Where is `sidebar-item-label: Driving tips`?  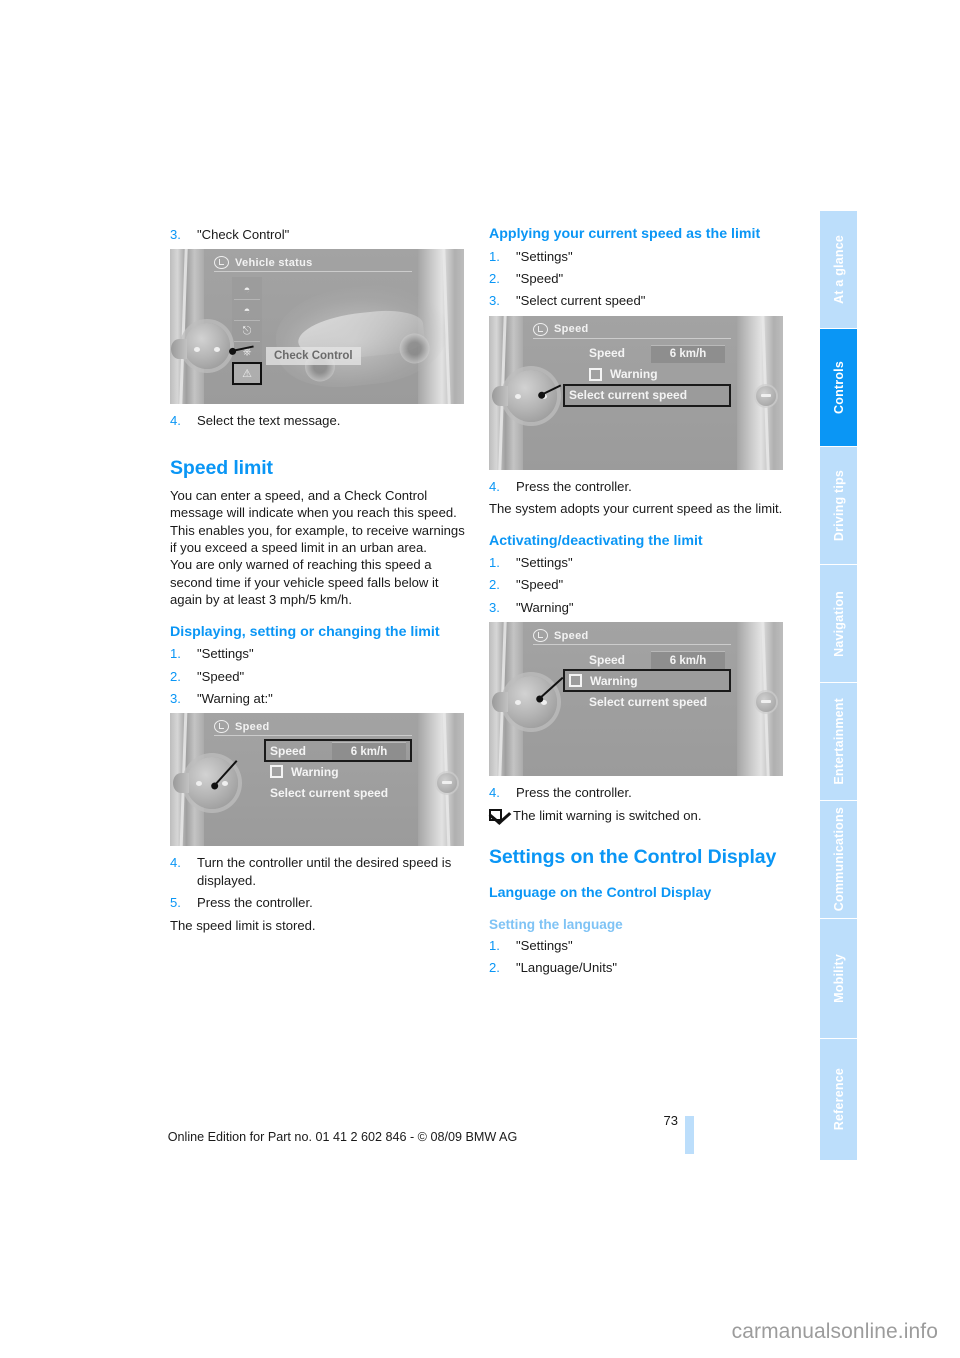
sidebar-item-label: Driving tips is located at coordinates (838, 505).